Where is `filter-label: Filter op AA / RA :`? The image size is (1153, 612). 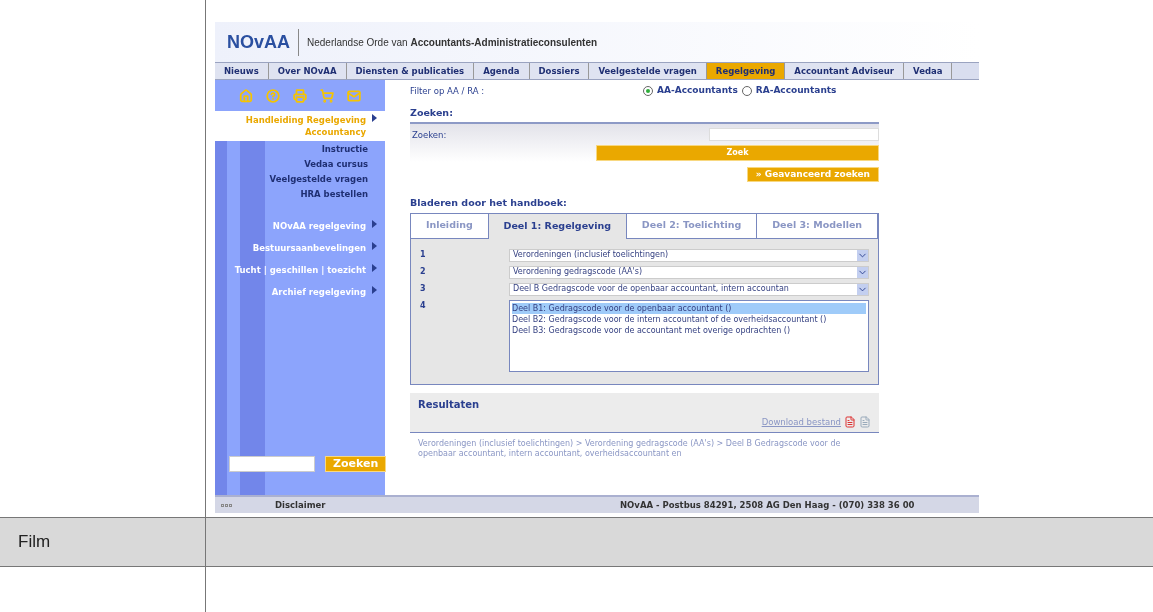 filter-label: Filter op AA / RA : is located at coordinates (448, 91).